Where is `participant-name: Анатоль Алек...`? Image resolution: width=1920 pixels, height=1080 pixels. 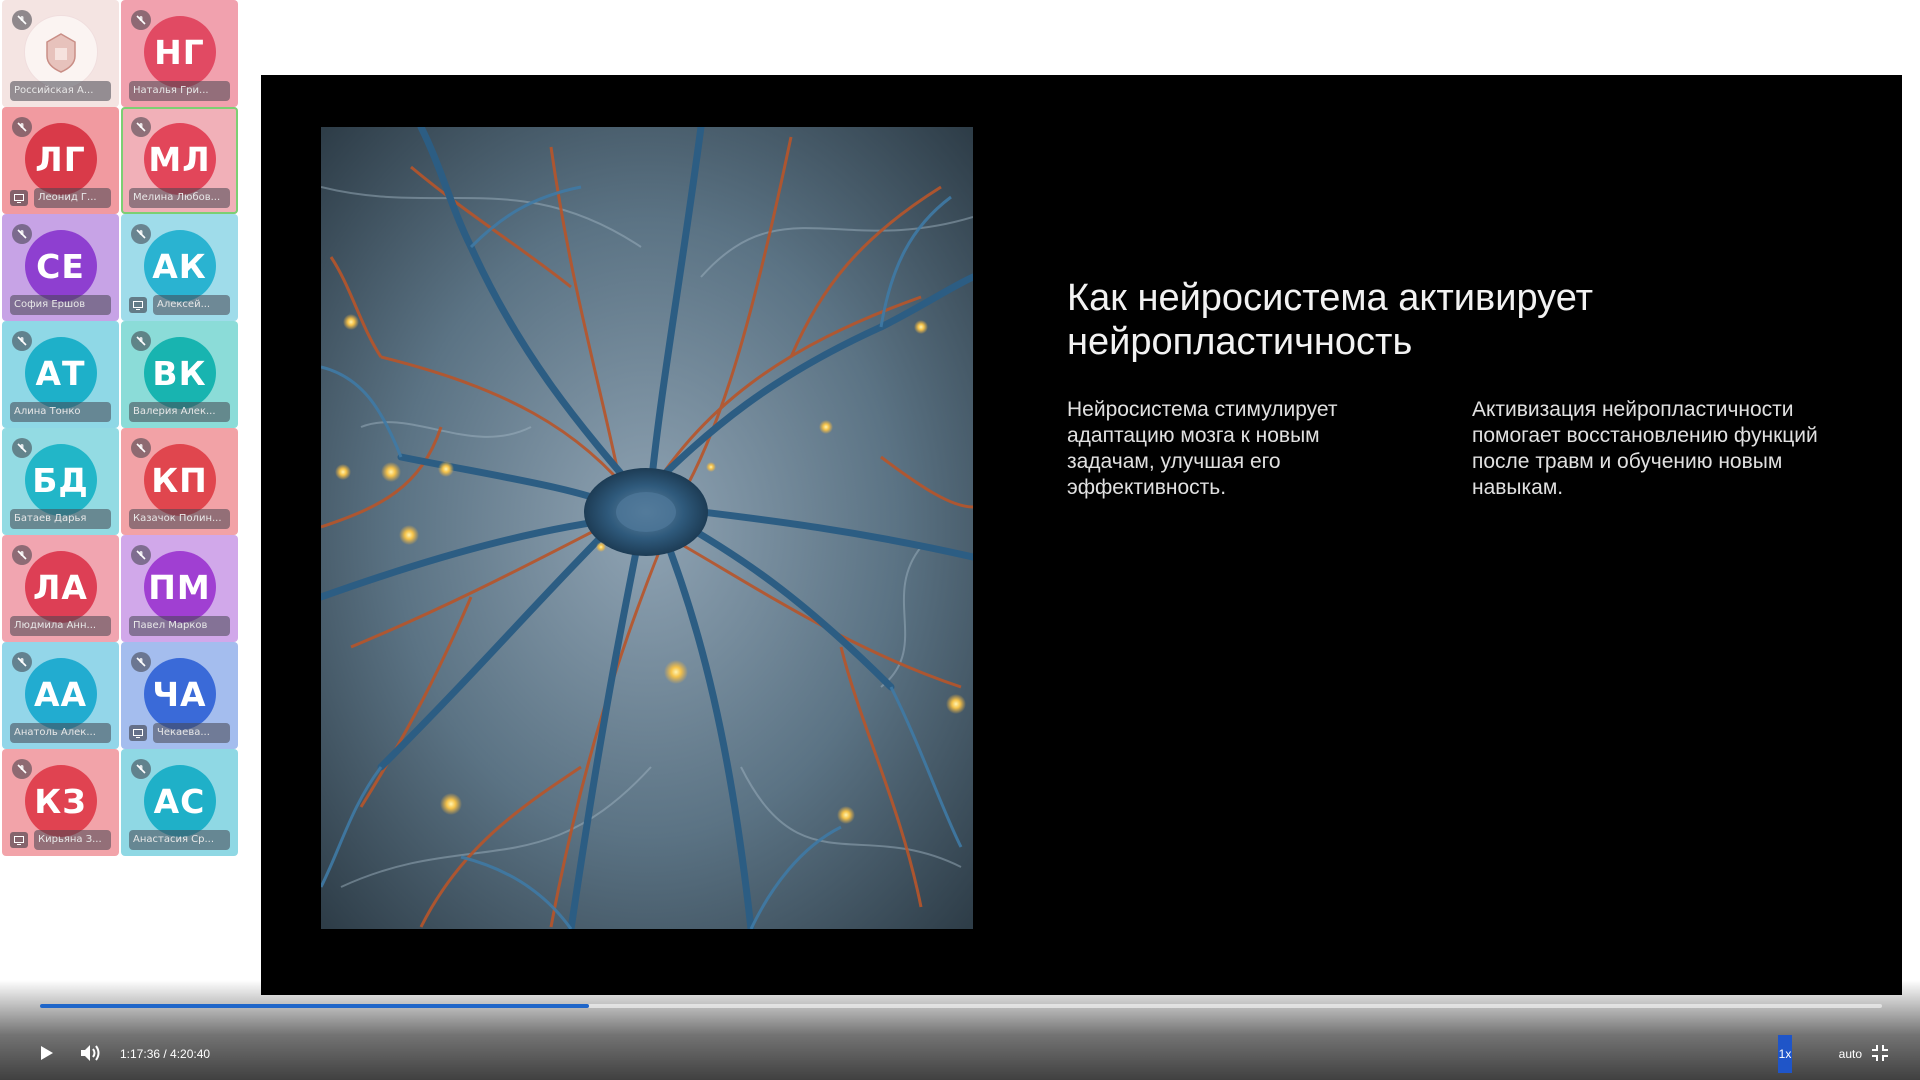 participant-name: Анатоль Алек... is located at coordinates (60, 733).